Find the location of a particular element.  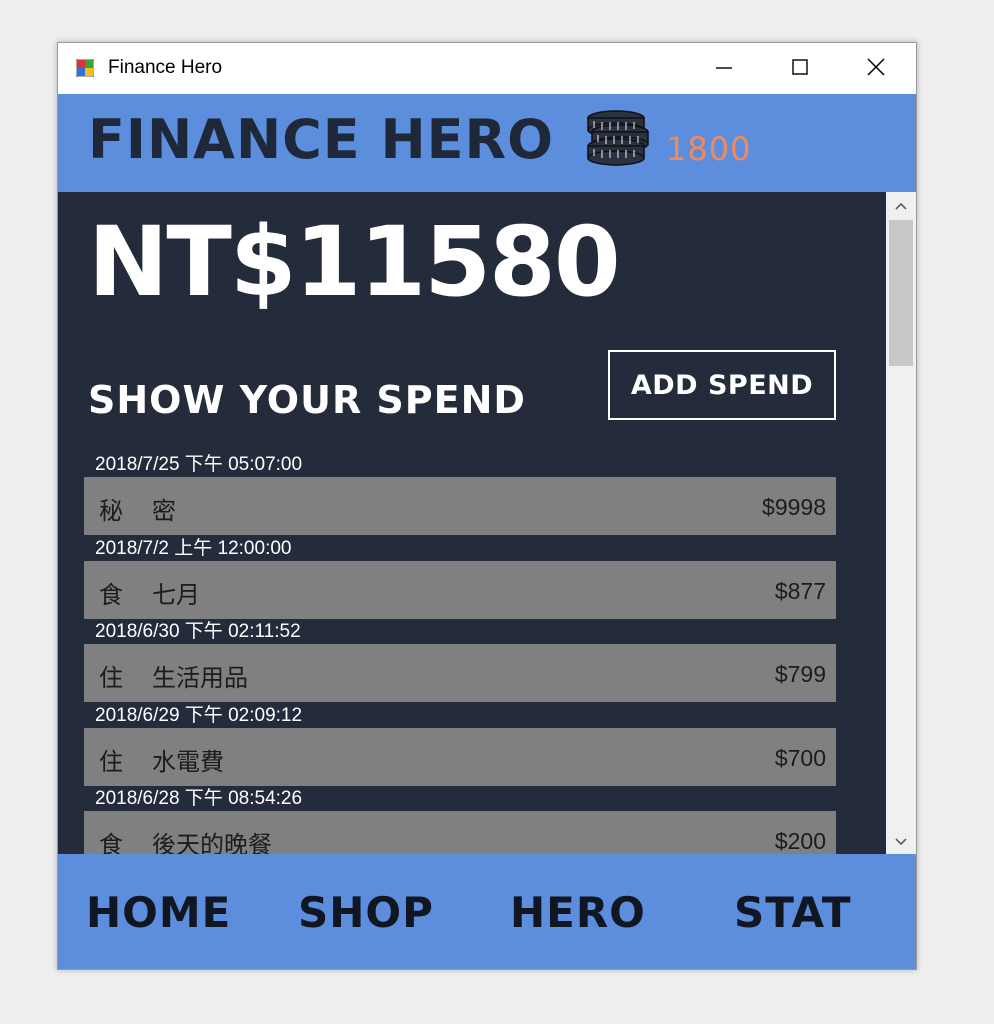

chevron-up-icon is located at coordinates (901, 205).